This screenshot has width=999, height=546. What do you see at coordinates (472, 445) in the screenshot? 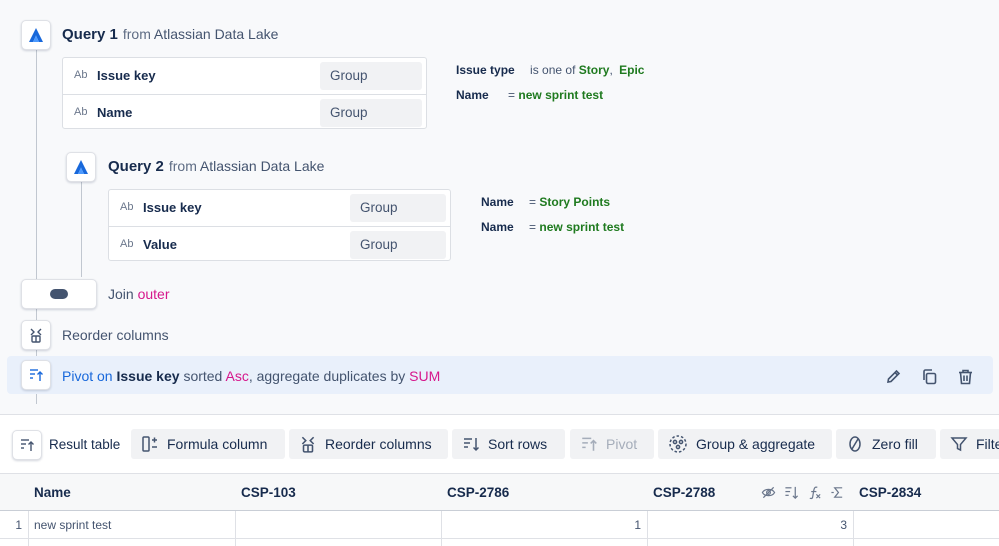
I see `sort-icon` at bounding box center [472, 445].